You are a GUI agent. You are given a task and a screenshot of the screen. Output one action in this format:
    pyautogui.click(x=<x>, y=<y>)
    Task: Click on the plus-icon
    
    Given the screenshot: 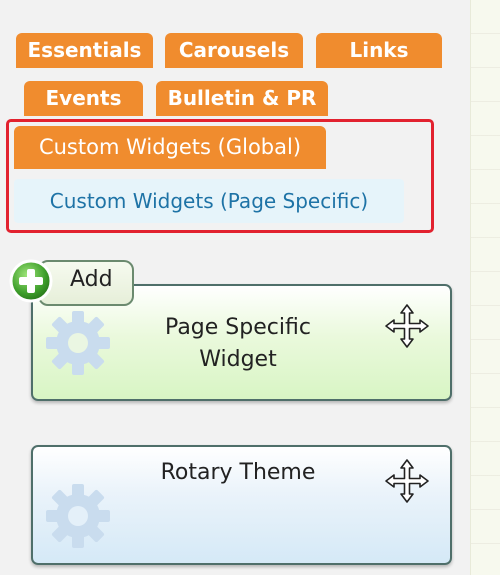 What is the action you would take?
    pyautogui.click(x=31, y=281)
    